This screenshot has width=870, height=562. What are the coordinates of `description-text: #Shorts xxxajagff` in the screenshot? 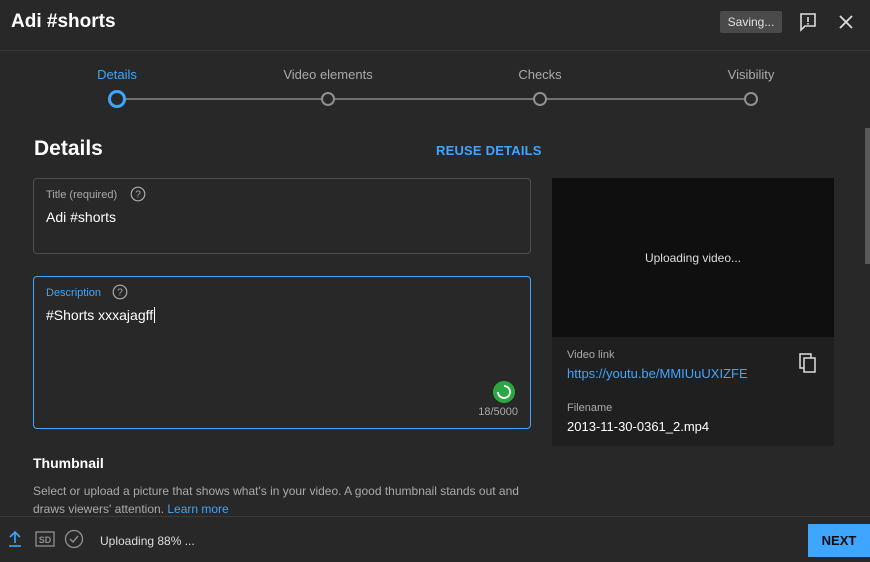 It's located at (100, 315).